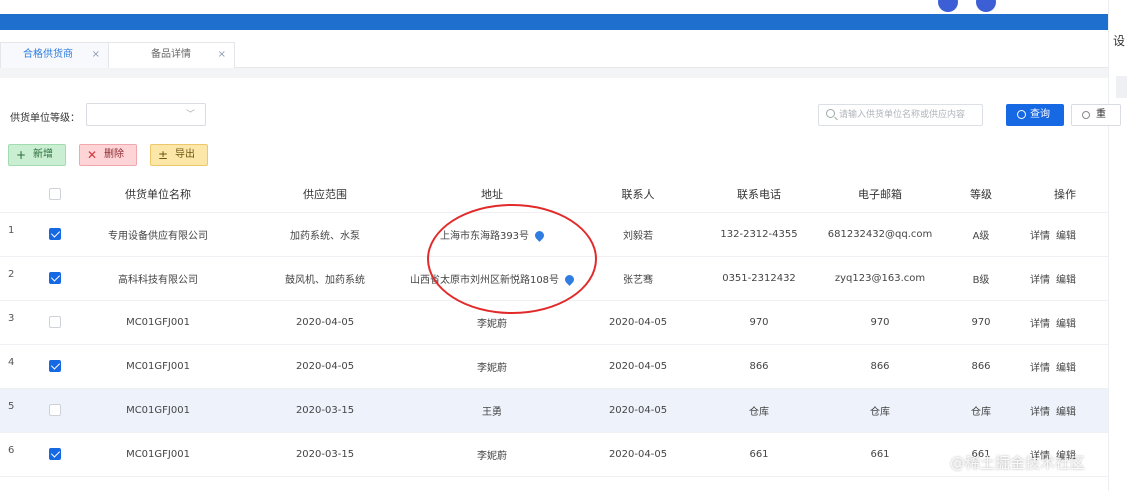 This screenshot has height=491, width=1127. What do you see at coordinates (19, 410) in the screenshot?
I see `row-index: 5` at bounding box center [19, 410].